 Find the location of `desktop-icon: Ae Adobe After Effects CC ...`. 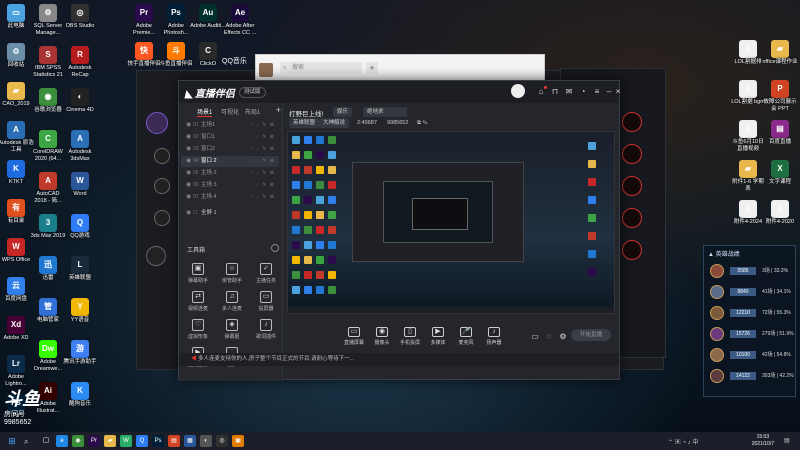

desktop-icon: Ae Adobe After Effects CC ... is located at coordinates (240, 20).